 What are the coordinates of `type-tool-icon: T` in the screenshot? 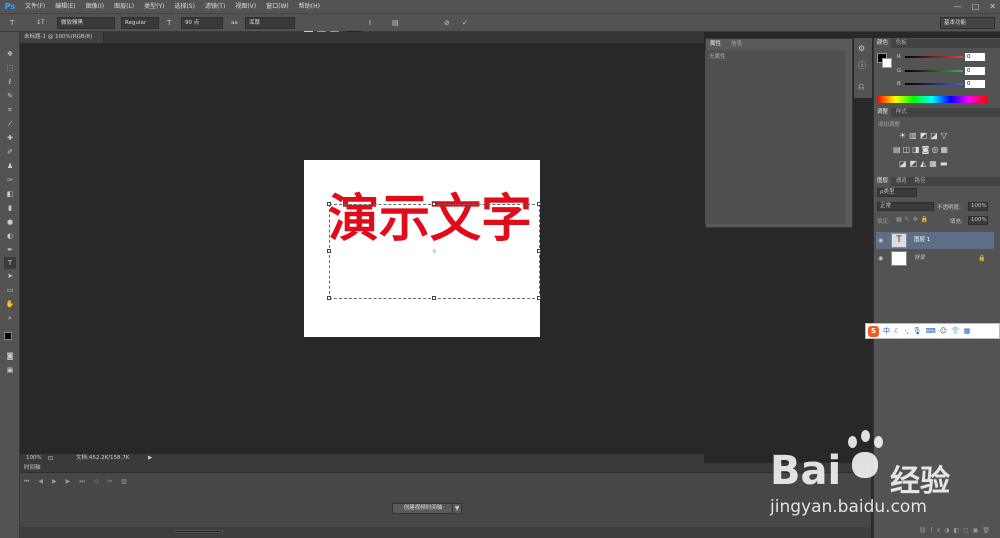 It's located at (12, 23).